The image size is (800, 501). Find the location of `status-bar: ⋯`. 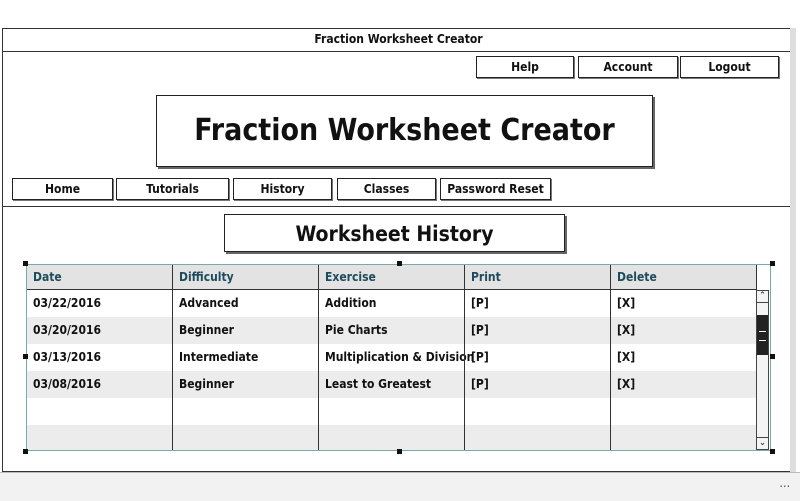

status-bar: ⋯ is located at coordinates (400, 486).